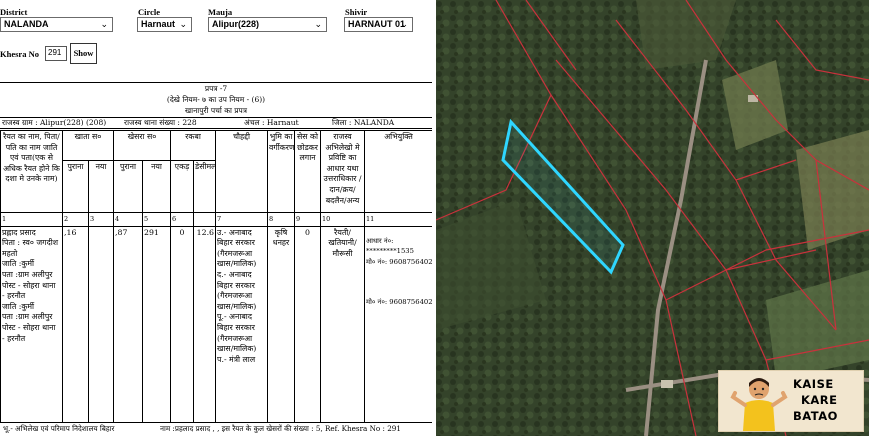  I want to click on shivir-label: Shivir, so click(356, 12).